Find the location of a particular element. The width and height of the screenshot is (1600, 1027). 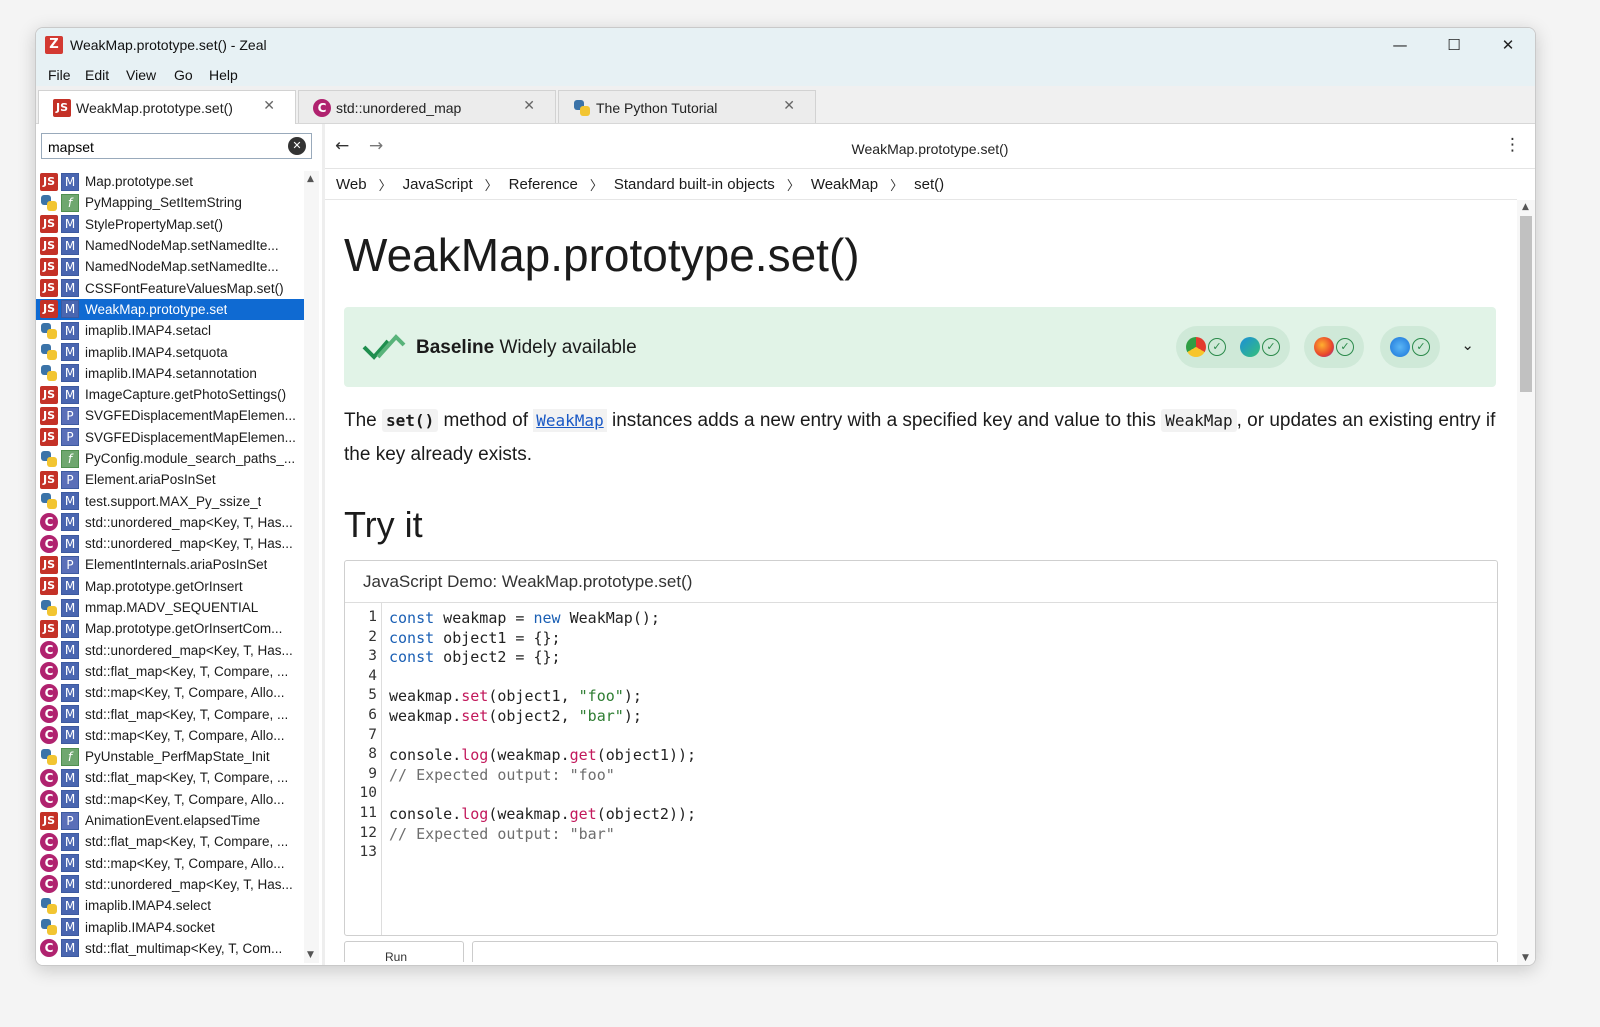

try-it-heading: Try it is located at coordinates (383, 524).